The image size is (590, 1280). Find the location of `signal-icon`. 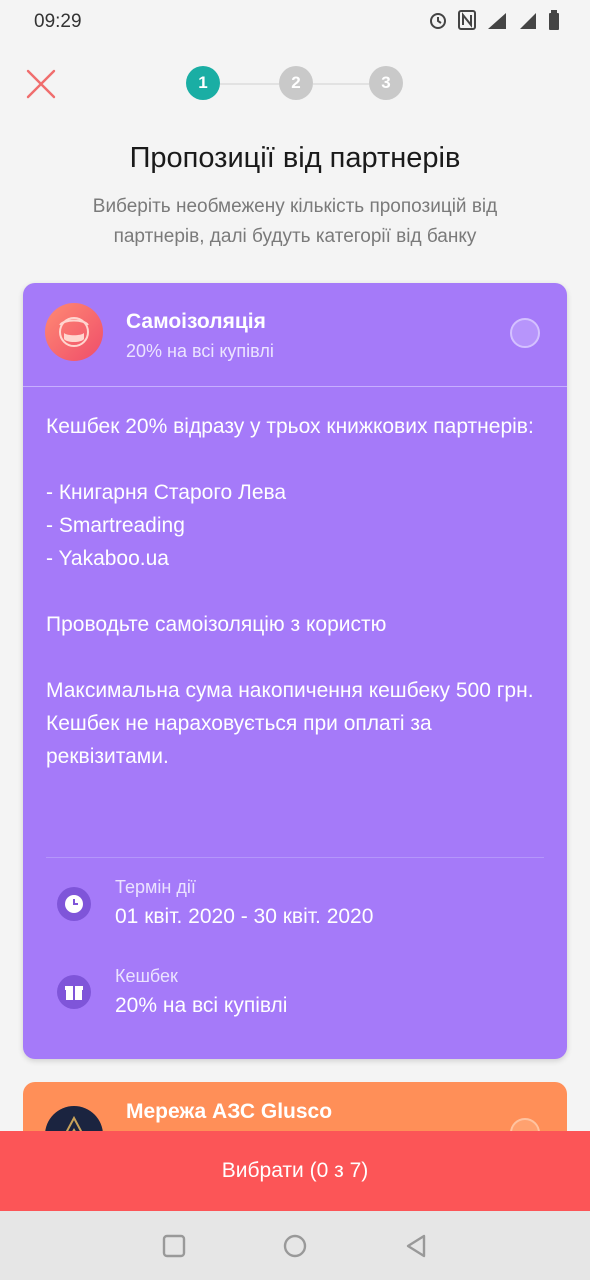

signal-icon is located at coordinates (528, 22).